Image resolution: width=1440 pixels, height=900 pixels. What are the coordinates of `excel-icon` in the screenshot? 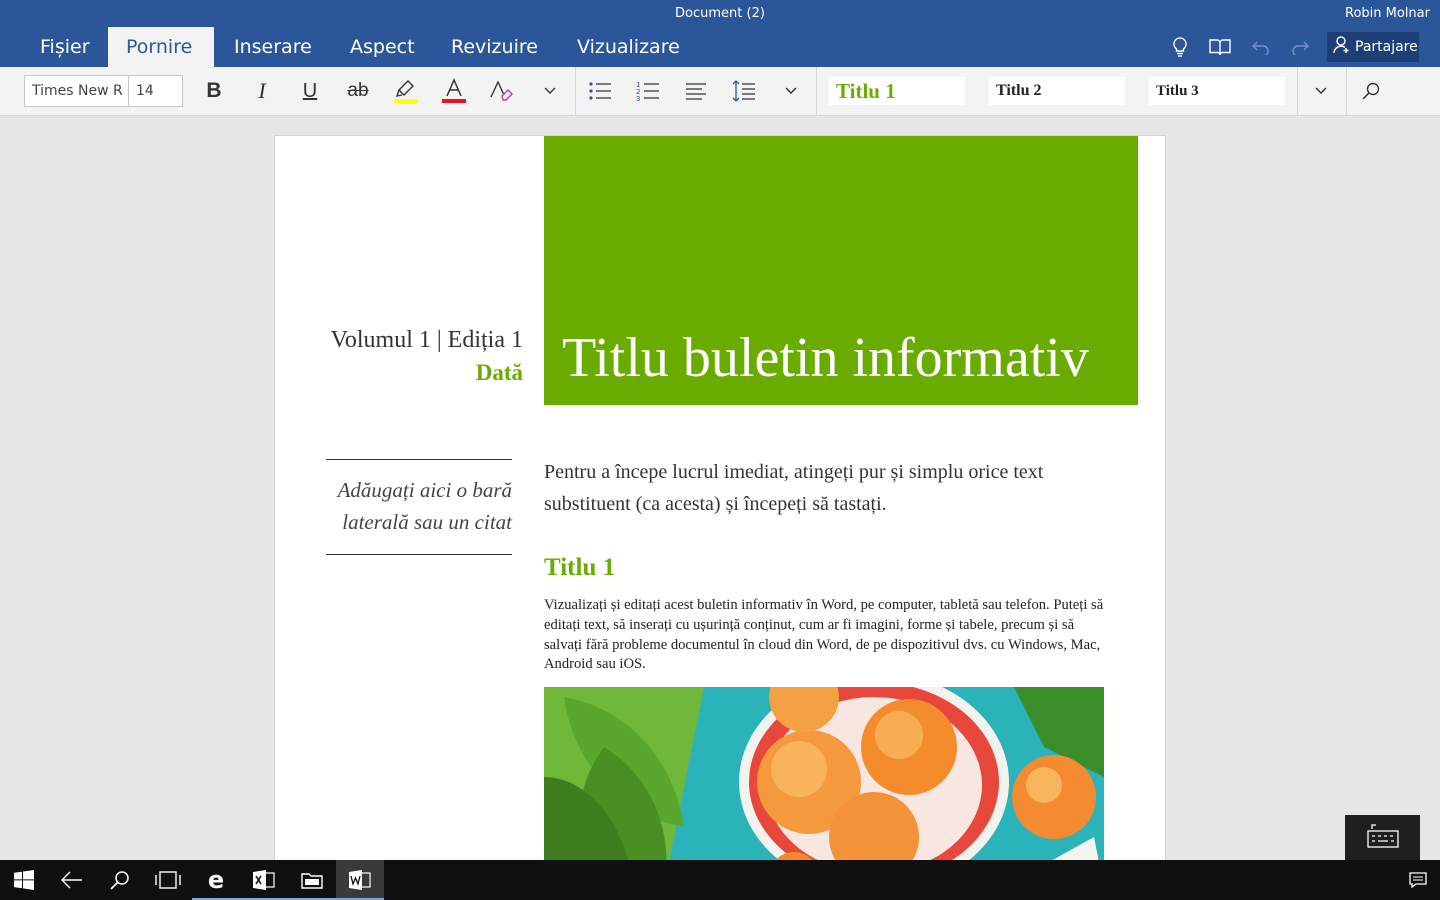 It's located at (264, 880).